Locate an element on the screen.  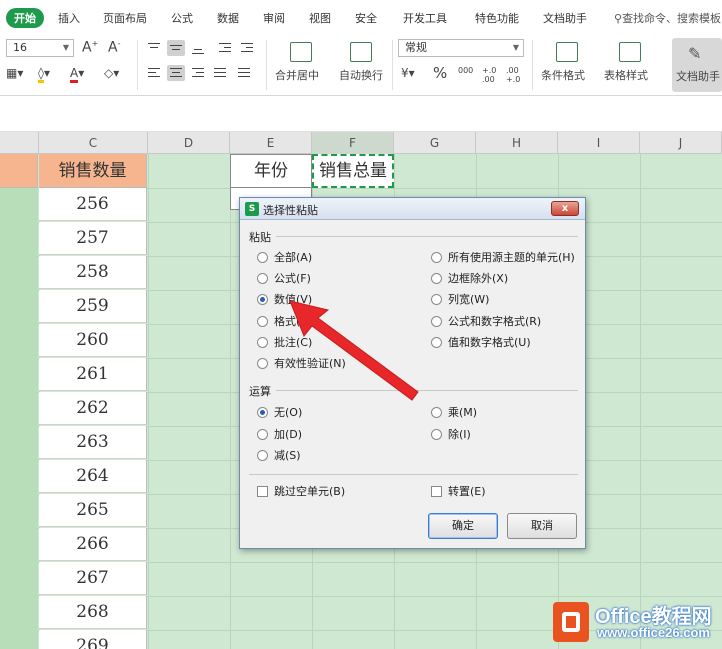
transpose-checkbox: 转置(E) is located at coordinates (458, 492).